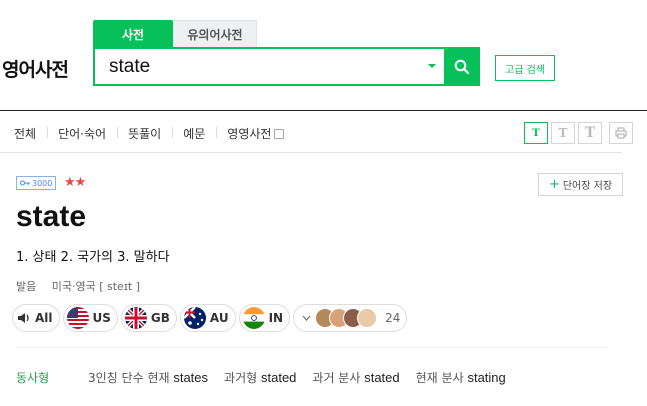 The width and height of the screenshot is (647, 406). I want to click on play-in-label: IN, so click(276, 318).